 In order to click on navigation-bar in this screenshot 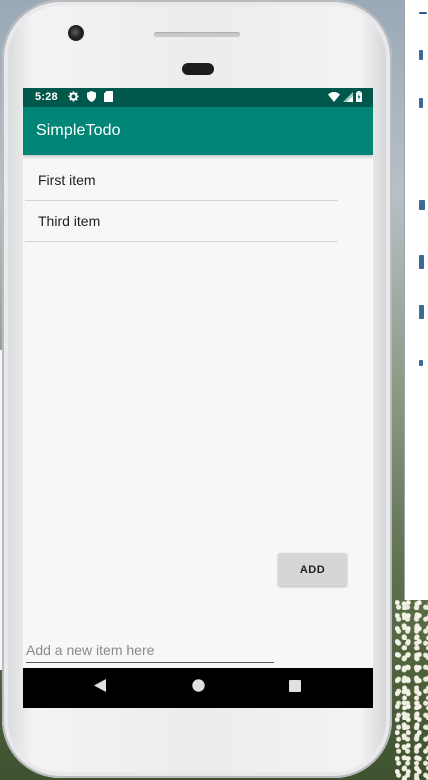, I will do `click(198, 688)`.